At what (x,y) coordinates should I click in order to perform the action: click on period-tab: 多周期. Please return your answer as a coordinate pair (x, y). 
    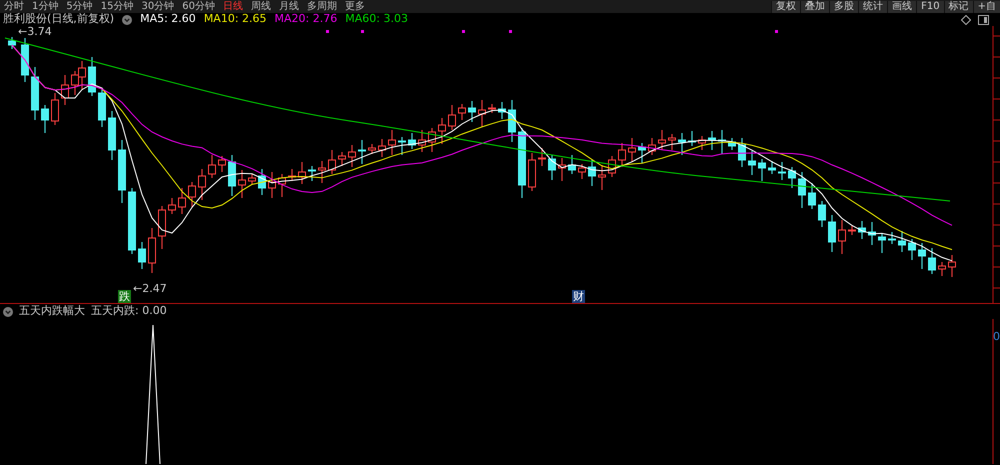
    Looking at the image, I should click on (321, 6).